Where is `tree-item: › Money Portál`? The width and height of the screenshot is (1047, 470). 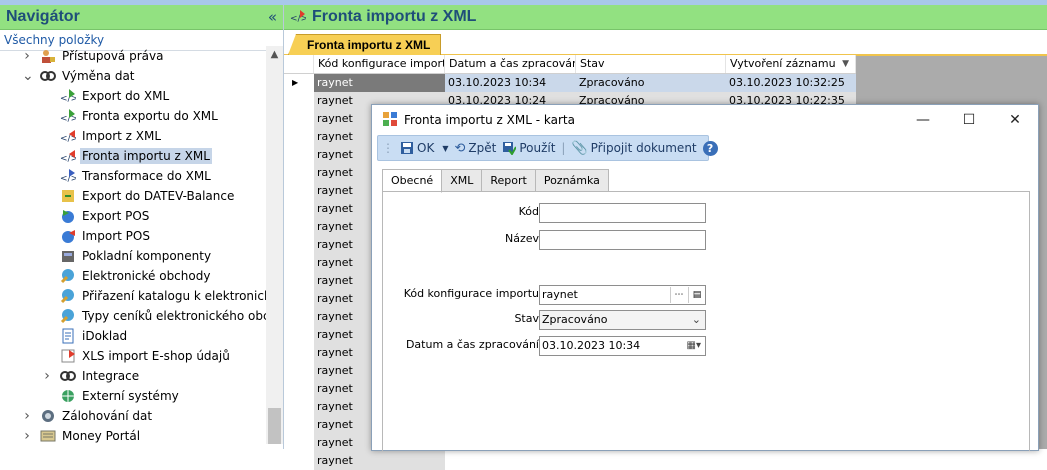
tree-item: › Money Portál is located at coordinates (133, 435).